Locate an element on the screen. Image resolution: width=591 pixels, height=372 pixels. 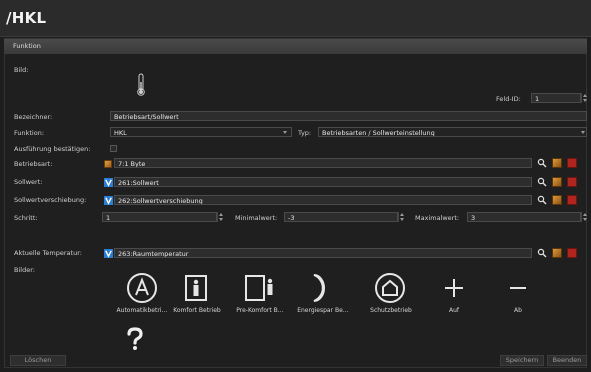
protection-mode-icon is located at coordinates (390, 288).